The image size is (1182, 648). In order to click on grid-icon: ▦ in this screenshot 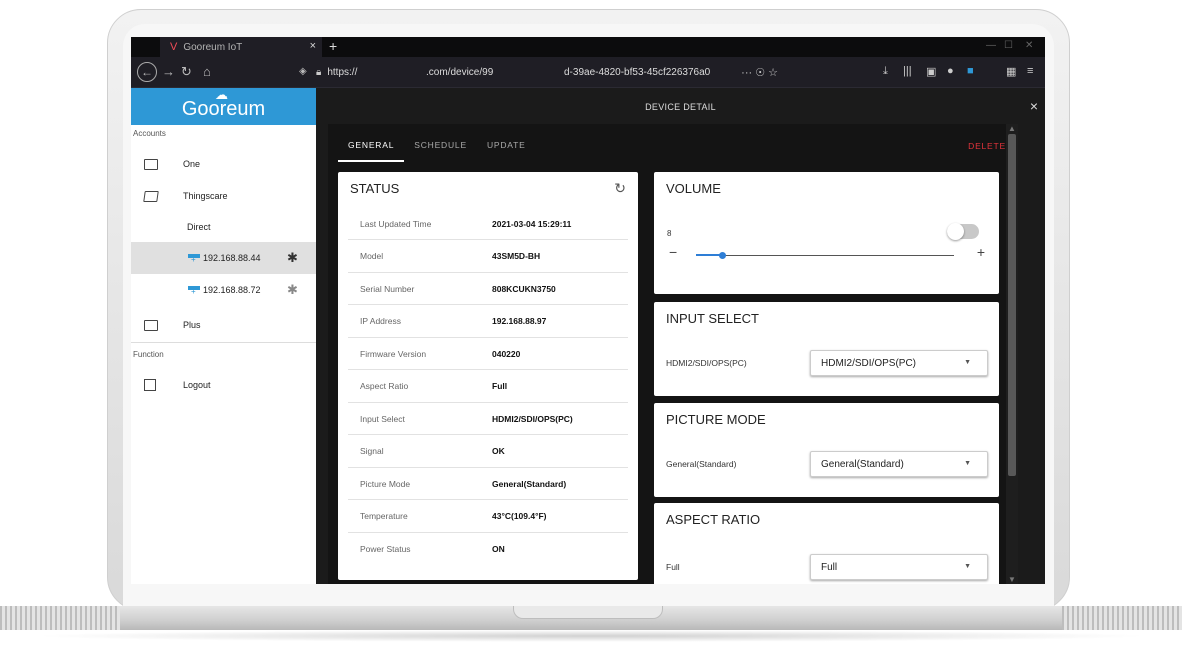, I will do `click(1011, 71)`.